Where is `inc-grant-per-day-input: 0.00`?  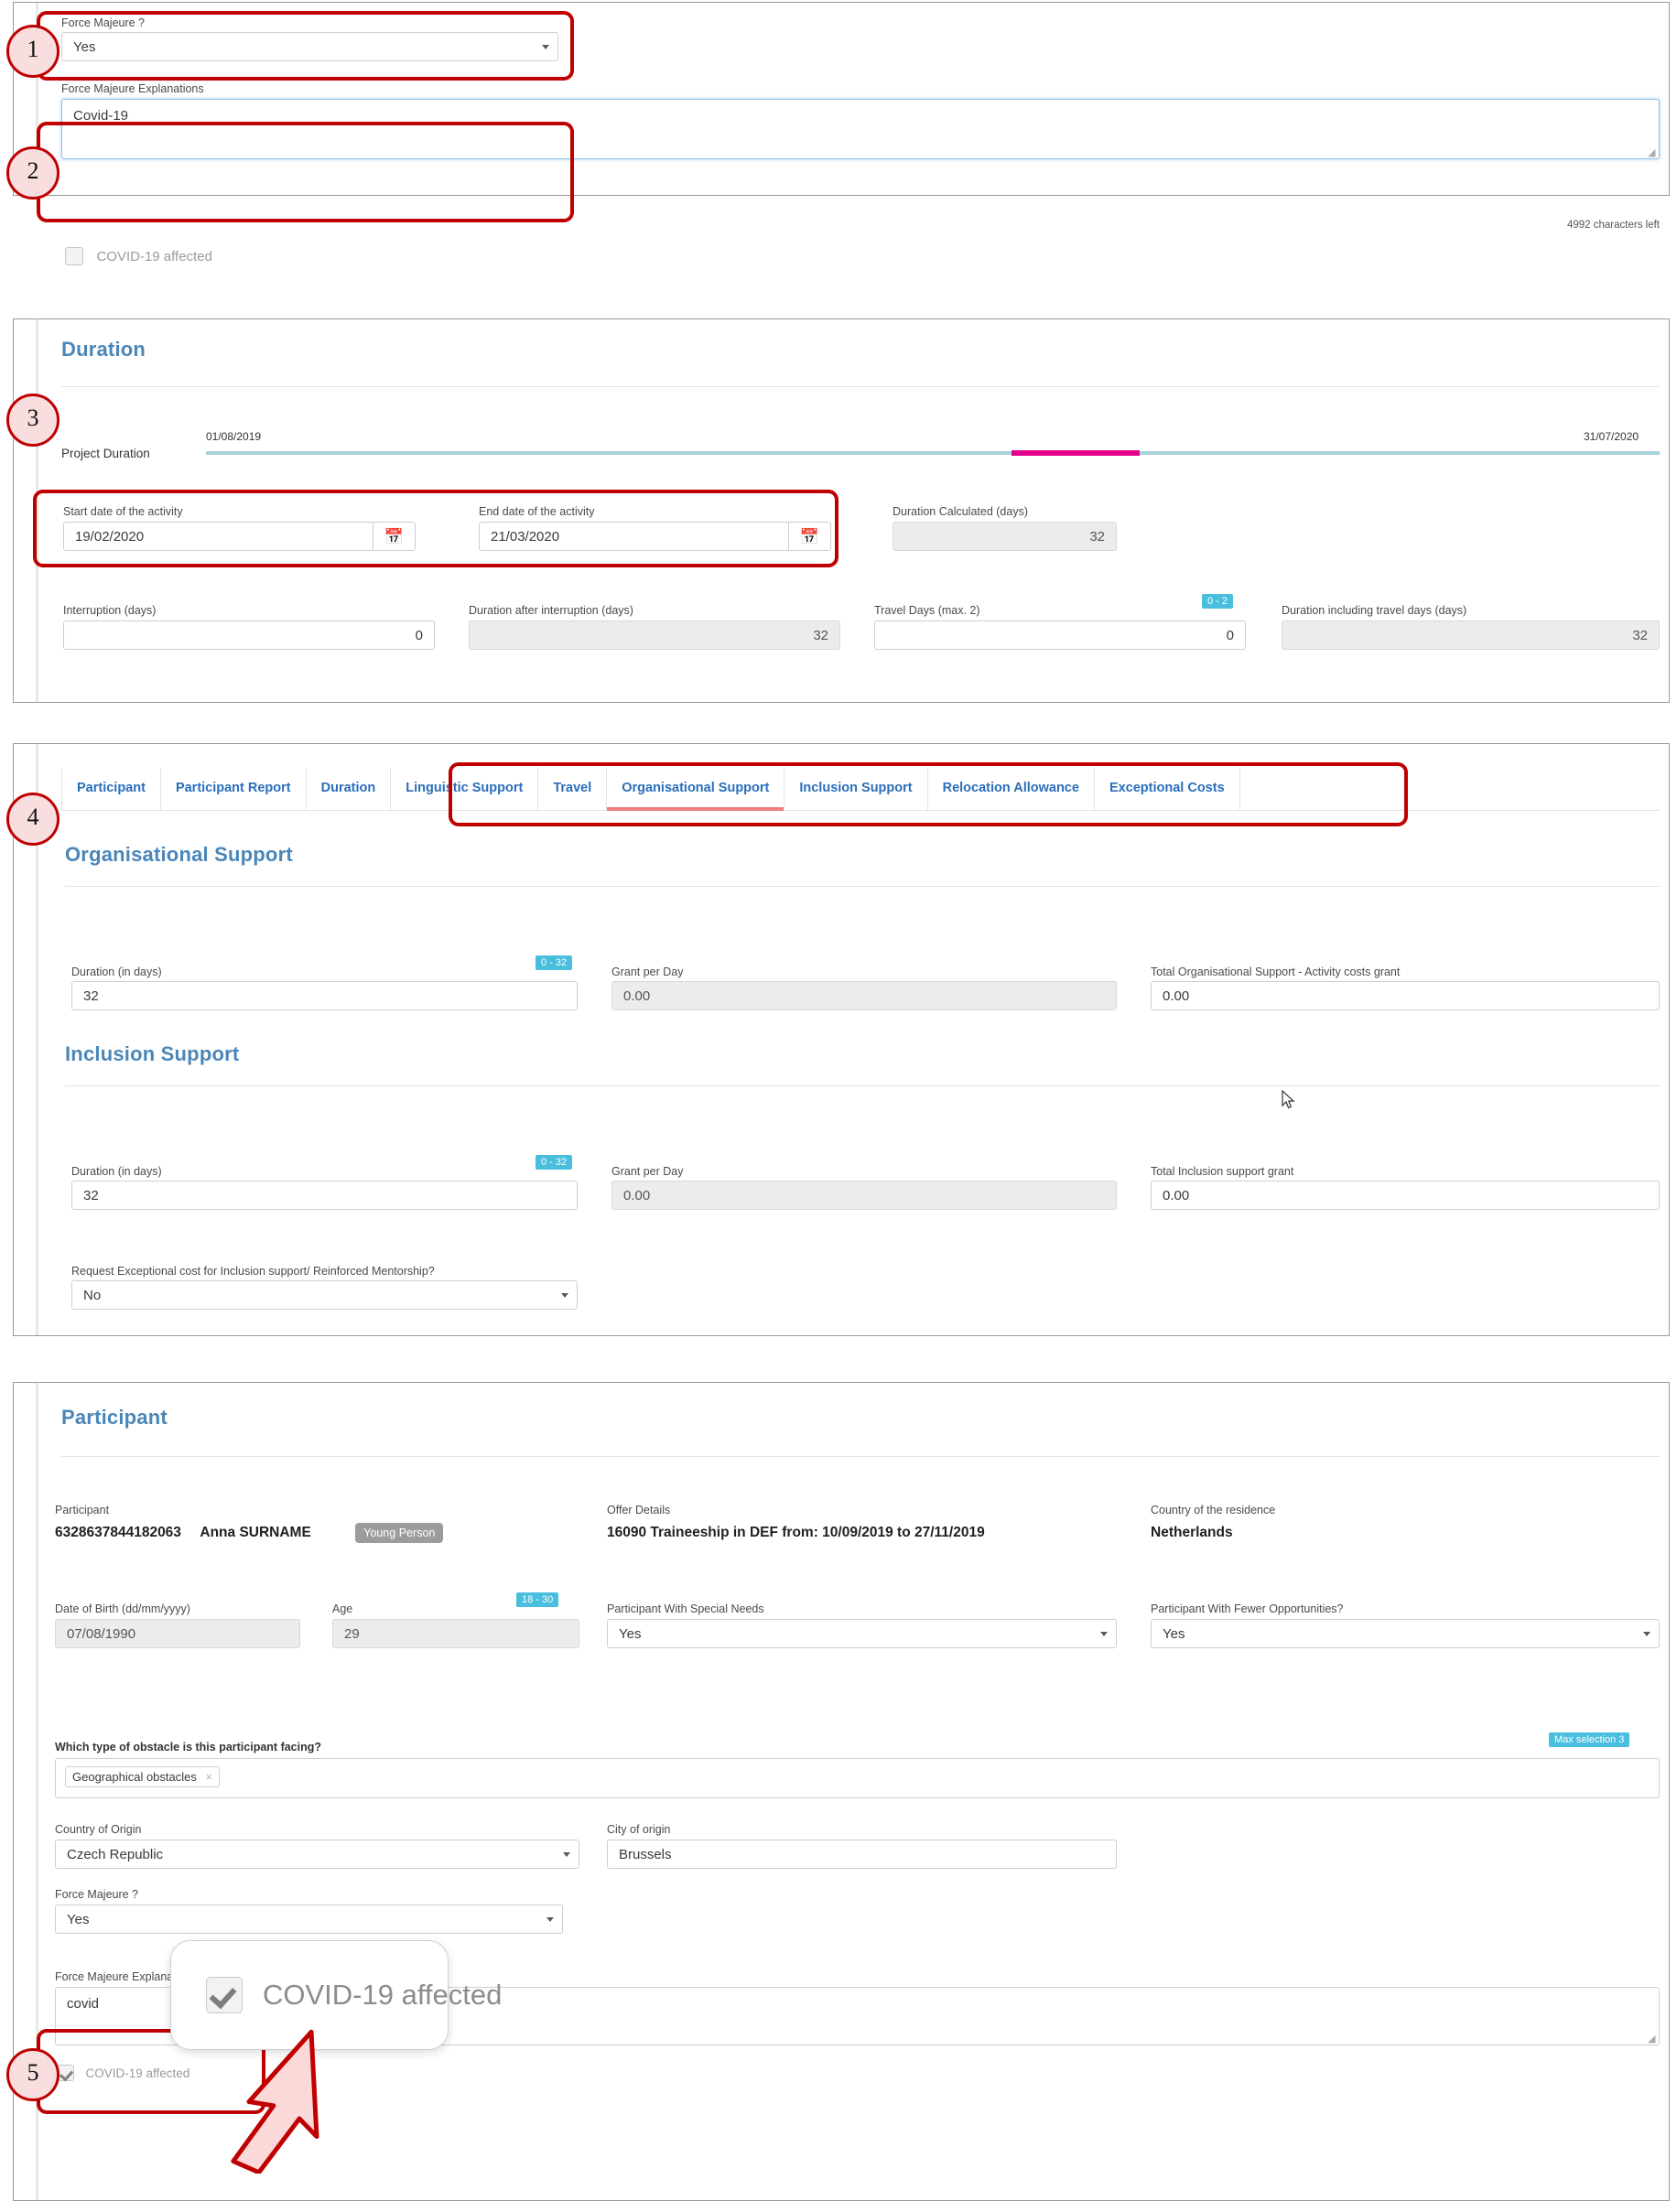
inc-grant-per-day-input: 0.00 is located at coordinates (864, 1195).